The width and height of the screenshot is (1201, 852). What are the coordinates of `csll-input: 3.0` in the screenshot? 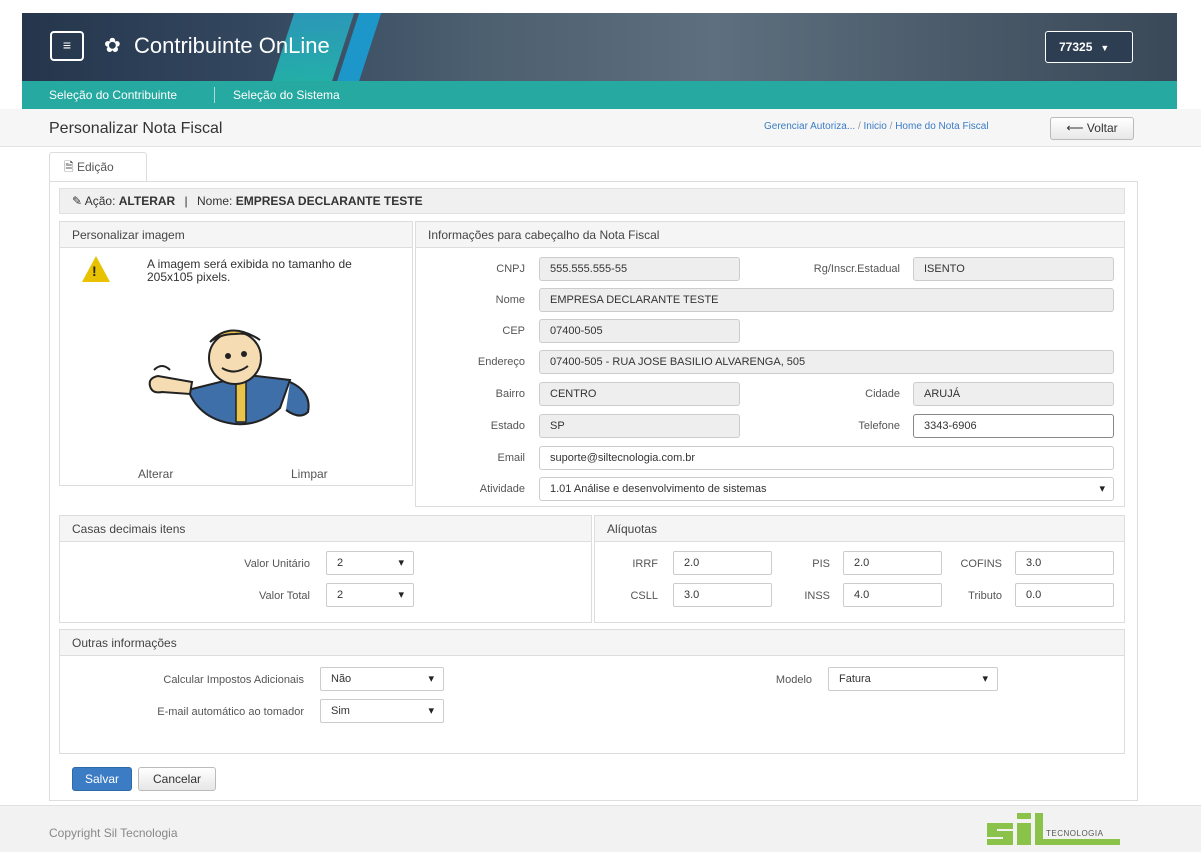 It's located at (722, 595).